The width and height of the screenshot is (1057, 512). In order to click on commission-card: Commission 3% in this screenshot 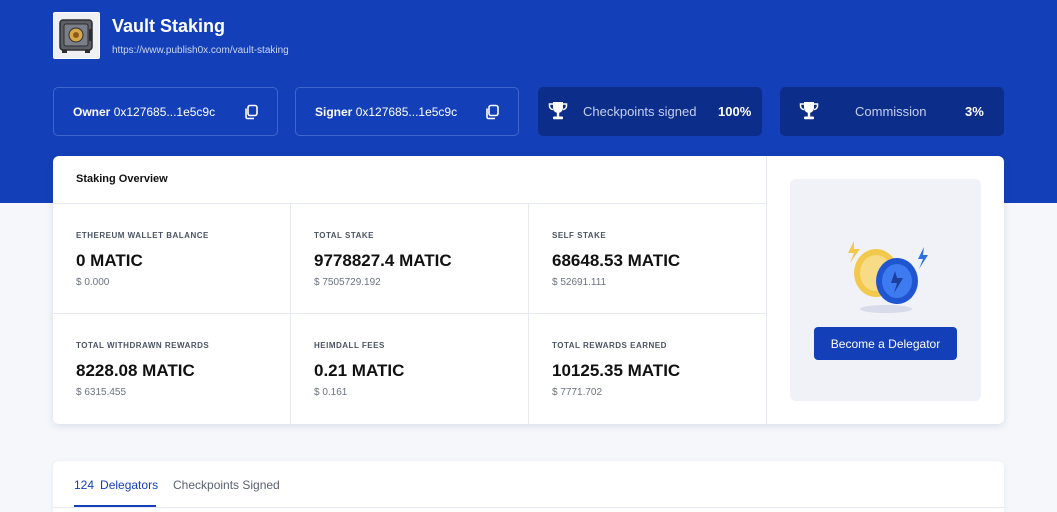, I will do `click(892, 111)`.